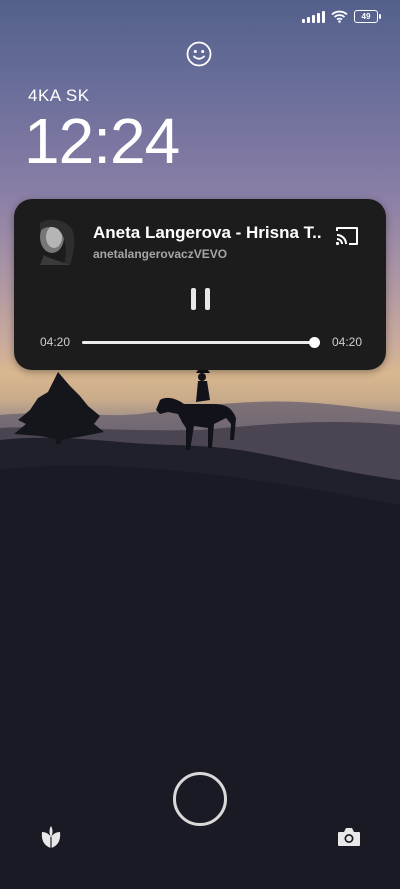 The image size is (400, 889). Describe the element at coordinates (51, 837) in the screenshot. I see `leaf-icon` at that location.